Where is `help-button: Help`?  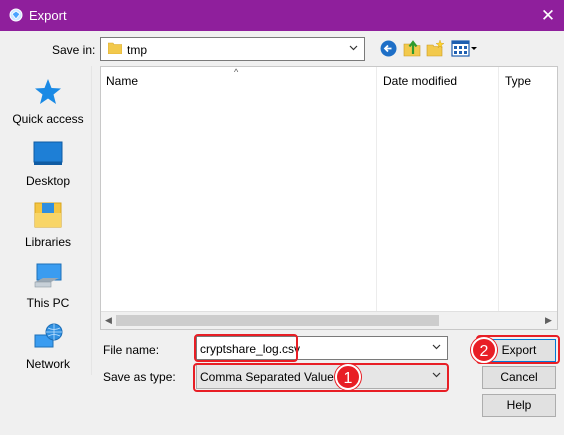
help-button: Help is located at coordinates (519, 405).